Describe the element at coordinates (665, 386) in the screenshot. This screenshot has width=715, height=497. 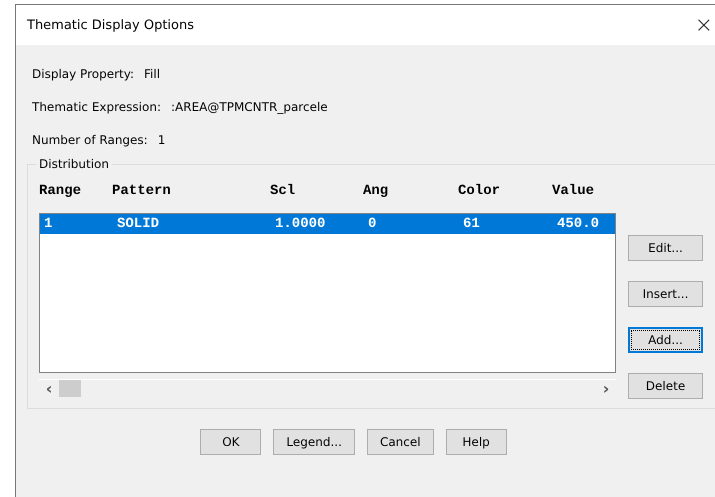
I see `side-button: Delete` at that location.